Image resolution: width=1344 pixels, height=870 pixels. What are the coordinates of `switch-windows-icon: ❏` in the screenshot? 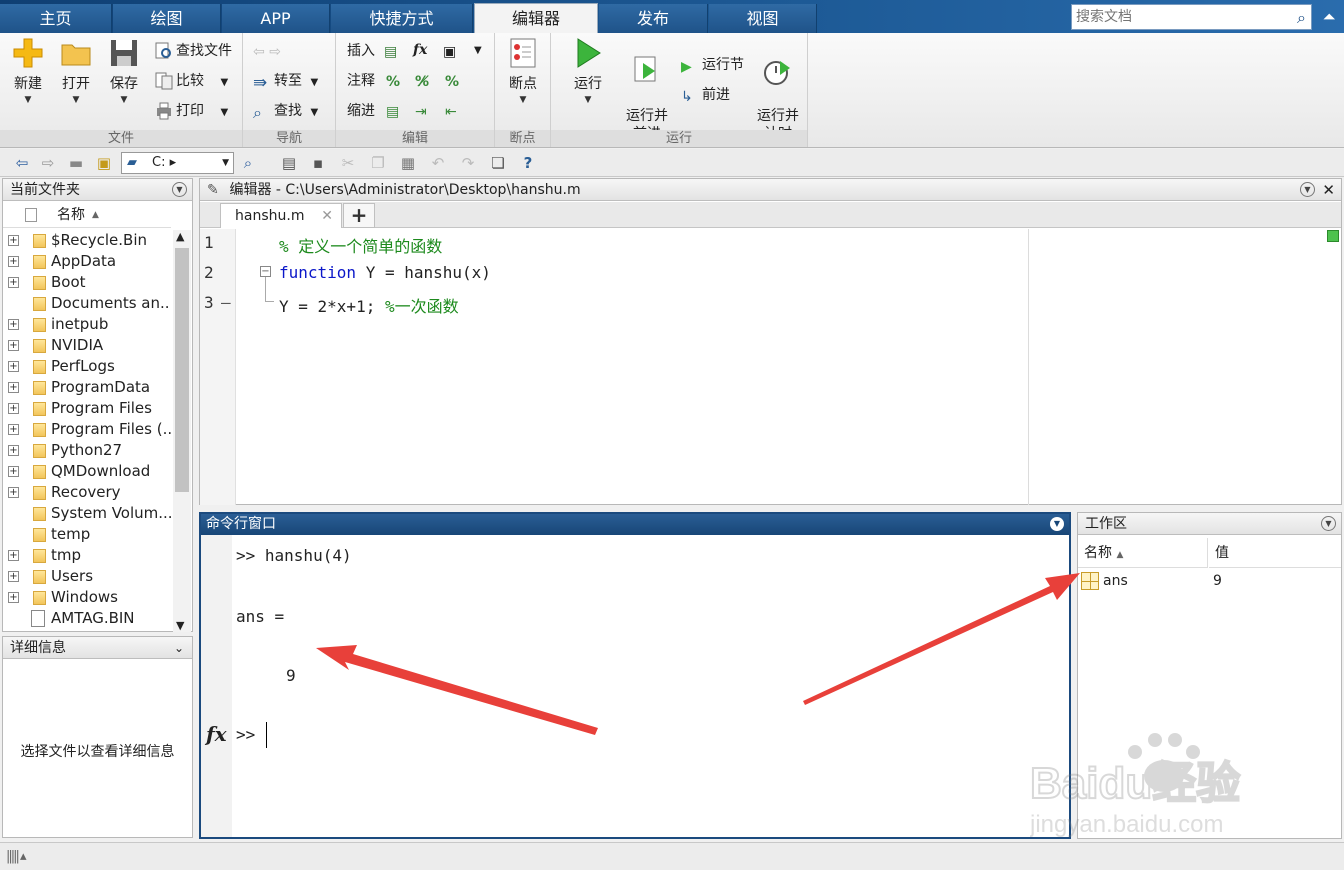 It's located at (498, 163).